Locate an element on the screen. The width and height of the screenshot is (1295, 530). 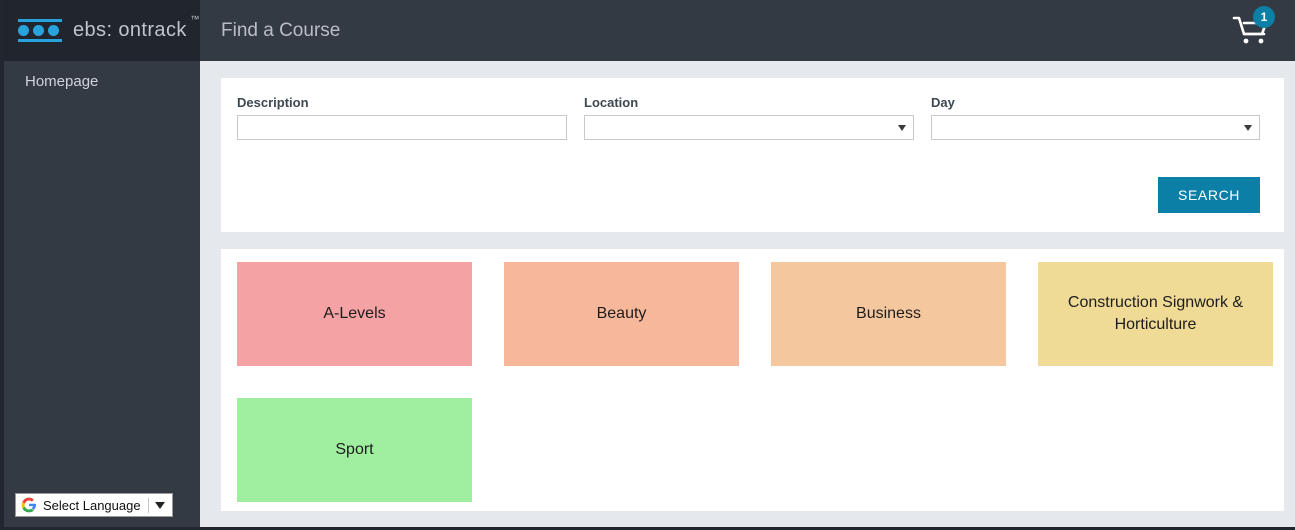
cart-badge: 1 is located at coordinates (1264, 17).